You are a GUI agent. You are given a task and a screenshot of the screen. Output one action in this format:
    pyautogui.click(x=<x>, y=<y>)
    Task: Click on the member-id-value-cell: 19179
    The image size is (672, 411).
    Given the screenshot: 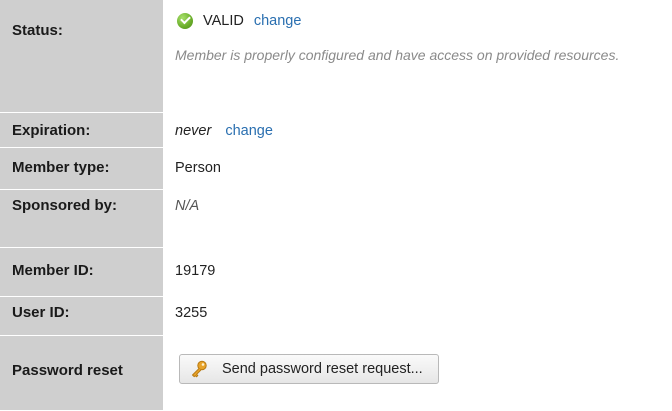 What is the action you would take?
    pyautogui.click(x=417, y=272)
    